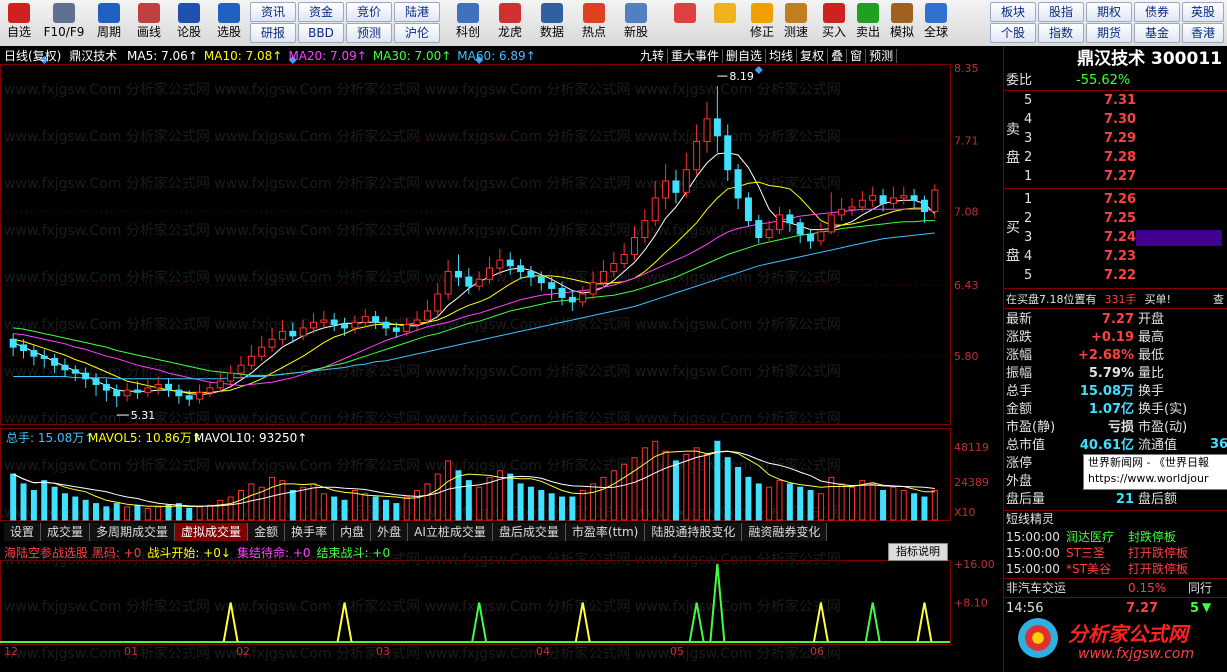 This screenshot has width=1227, height=672. What do you see at coordinates (1125, 119) in the screenshot?
I see `ask-level: 4 7.30` at bounding box center [1125, 119].